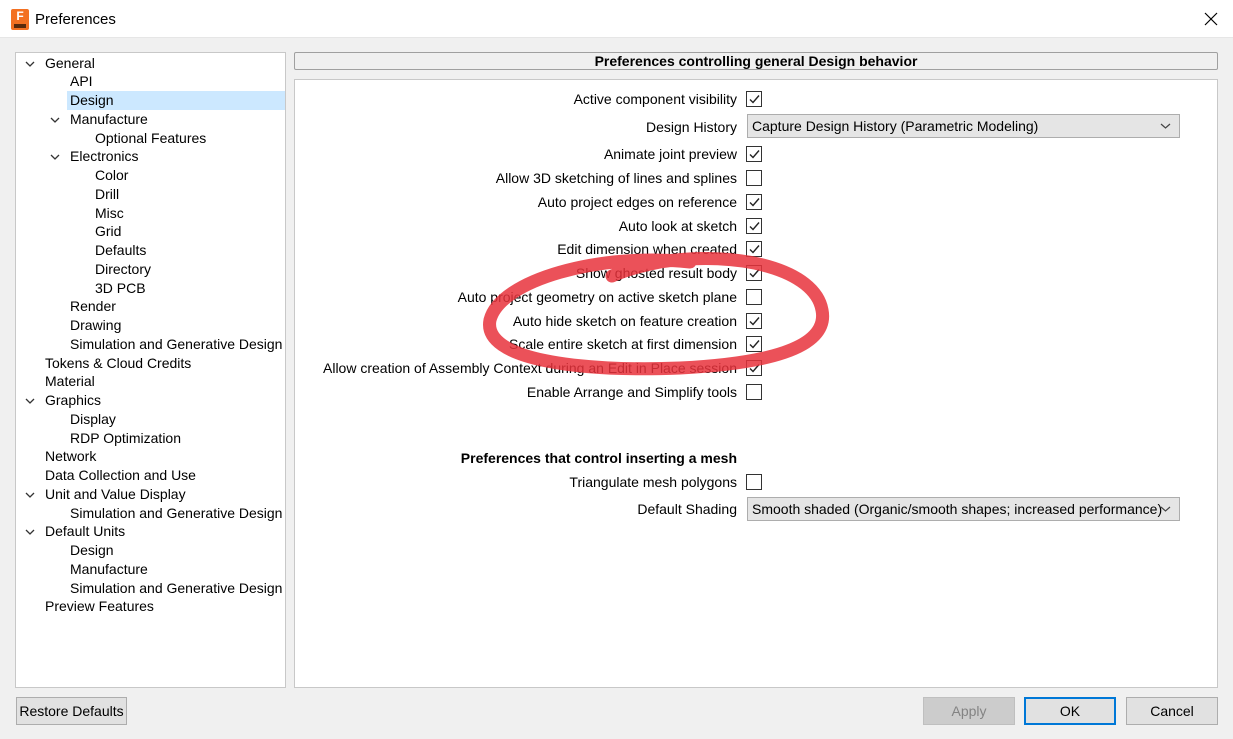  I want to click on scale-entire-sketch-checkbox, so click(754, 344).